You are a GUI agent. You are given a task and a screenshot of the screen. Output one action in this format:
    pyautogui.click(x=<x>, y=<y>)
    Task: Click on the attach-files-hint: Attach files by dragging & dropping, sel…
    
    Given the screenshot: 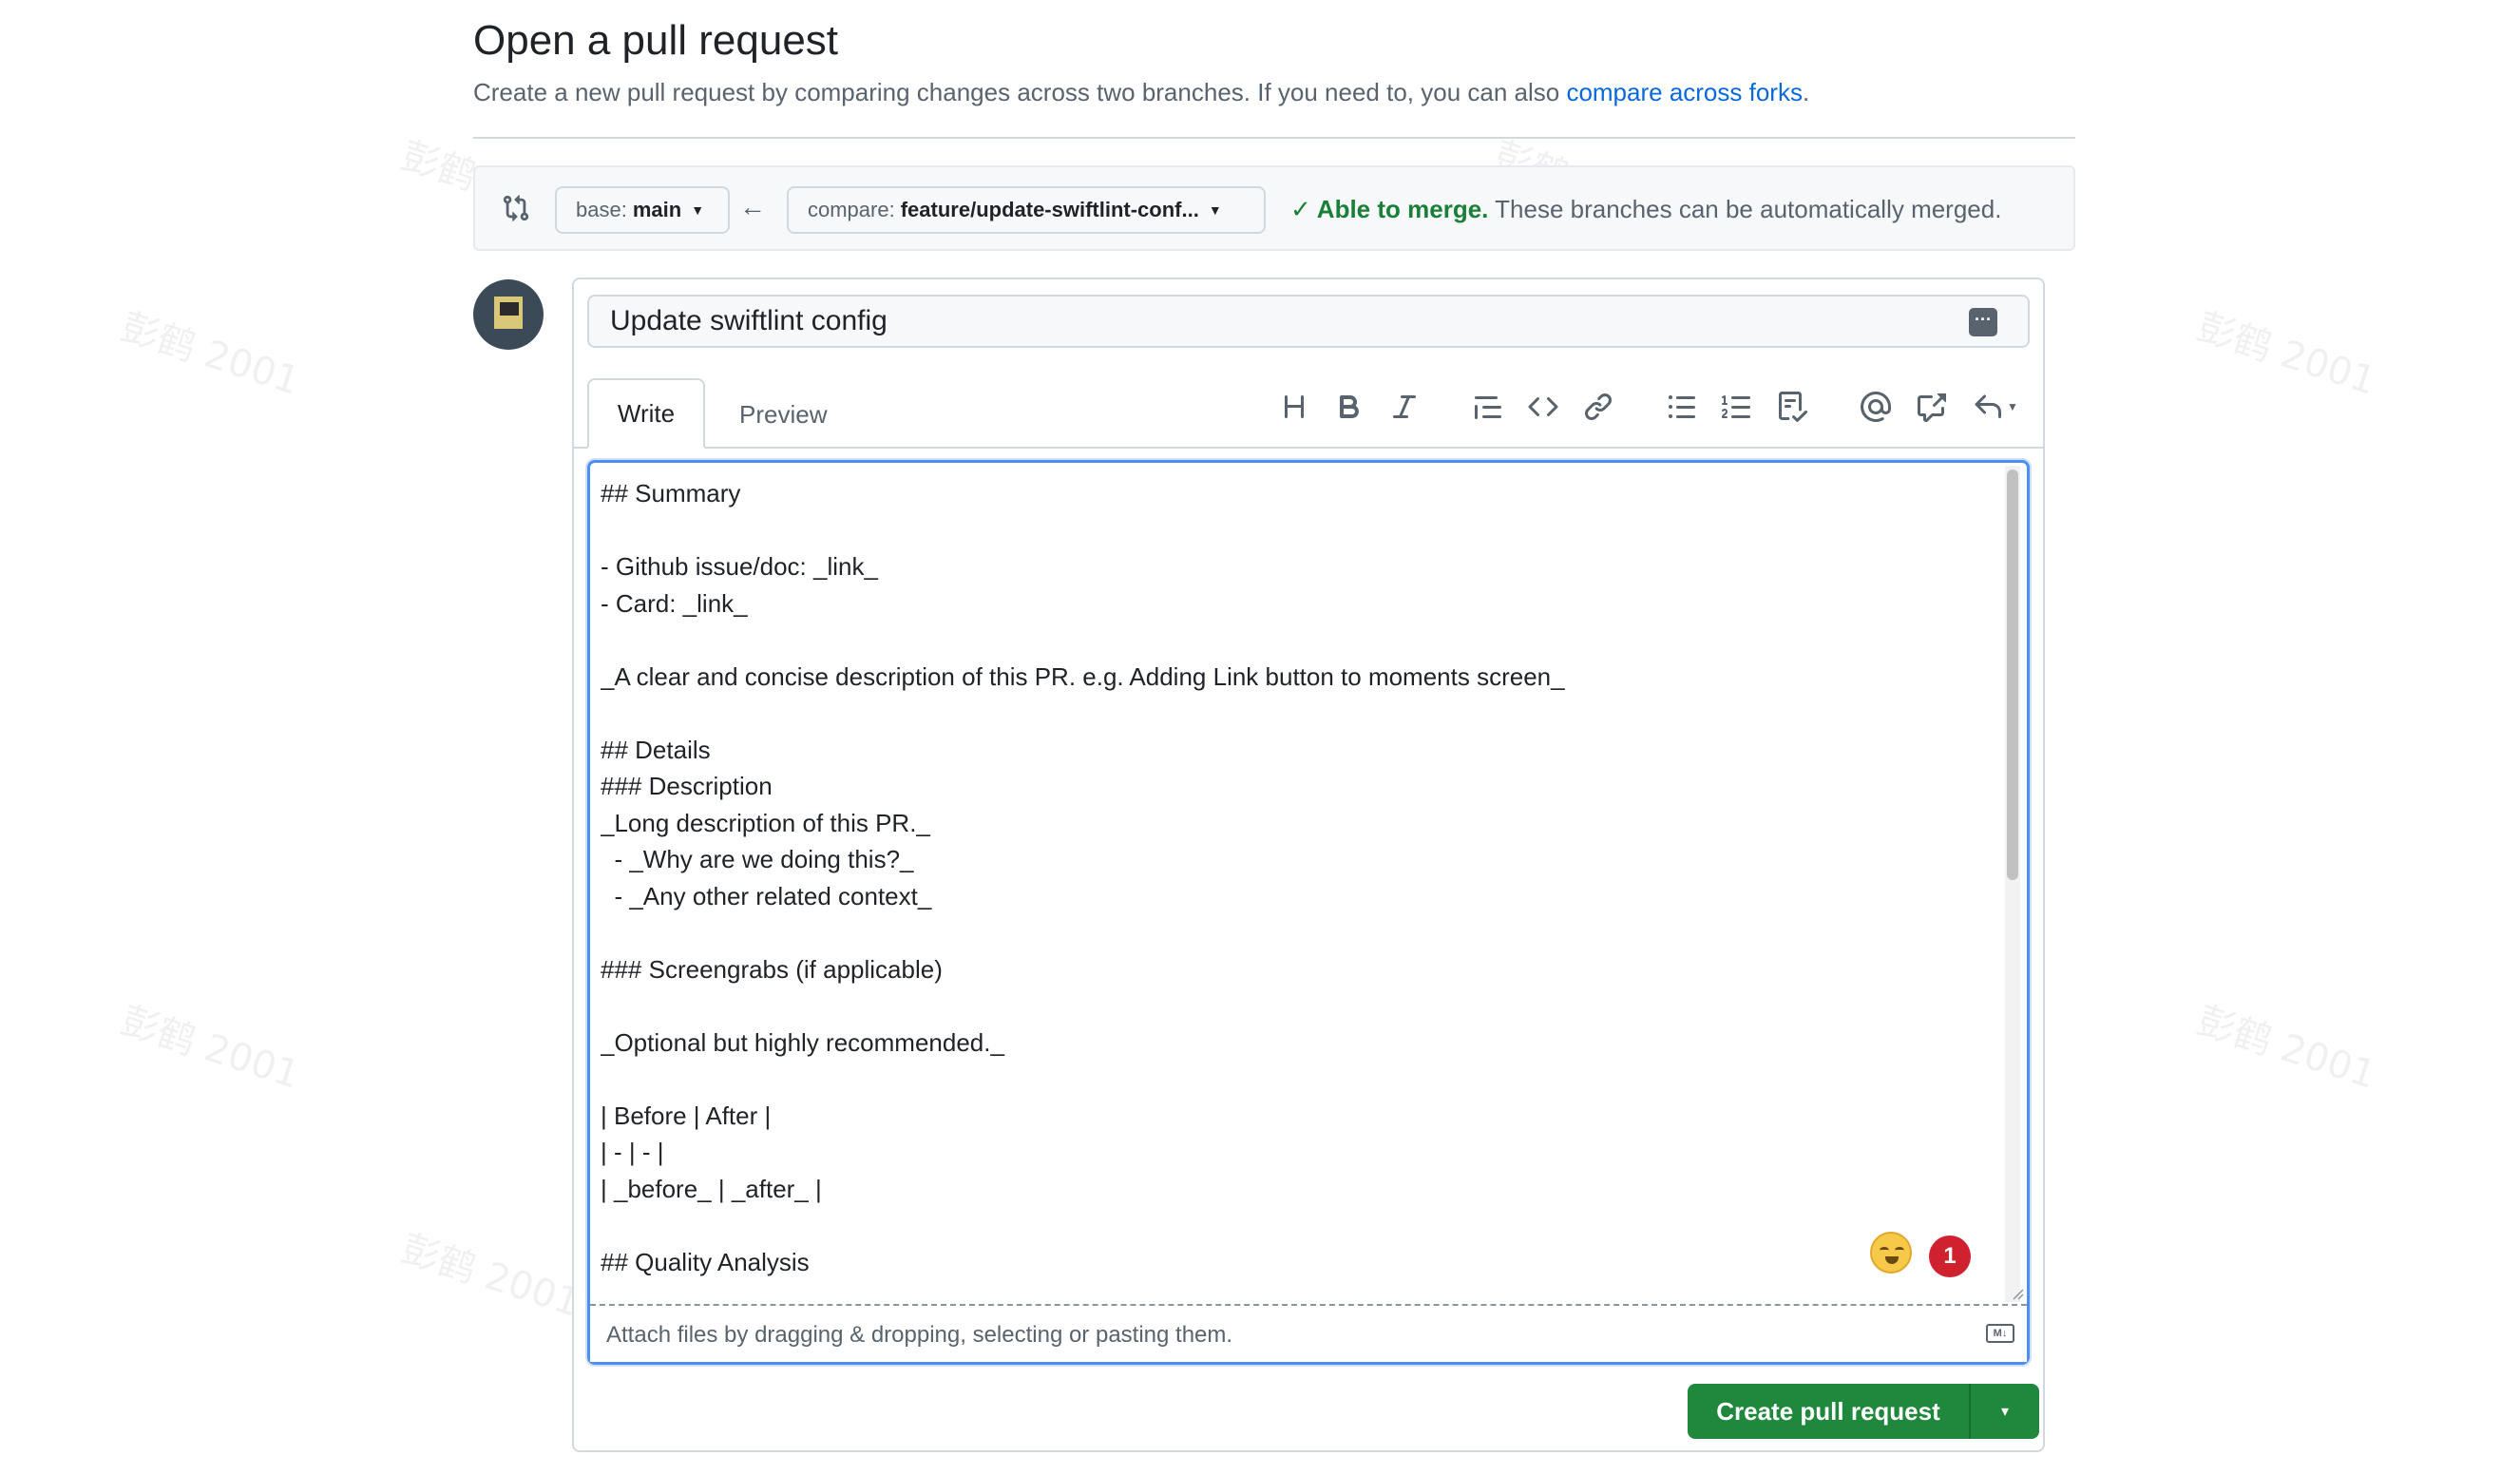 What is the action you would take?
    pyautogui.click(x=919, y=1335)
    